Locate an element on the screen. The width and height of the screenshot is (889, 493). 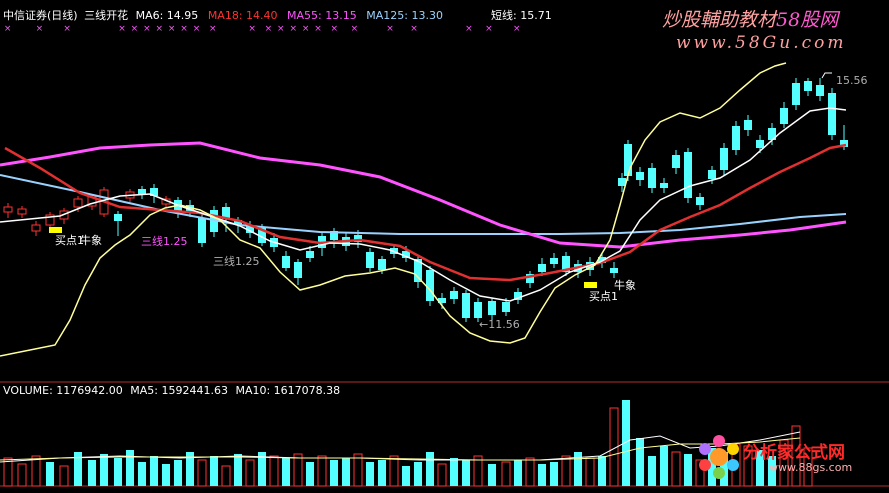
ma18-readout: MA18: 14.40 is located at coordinates (242, 15).